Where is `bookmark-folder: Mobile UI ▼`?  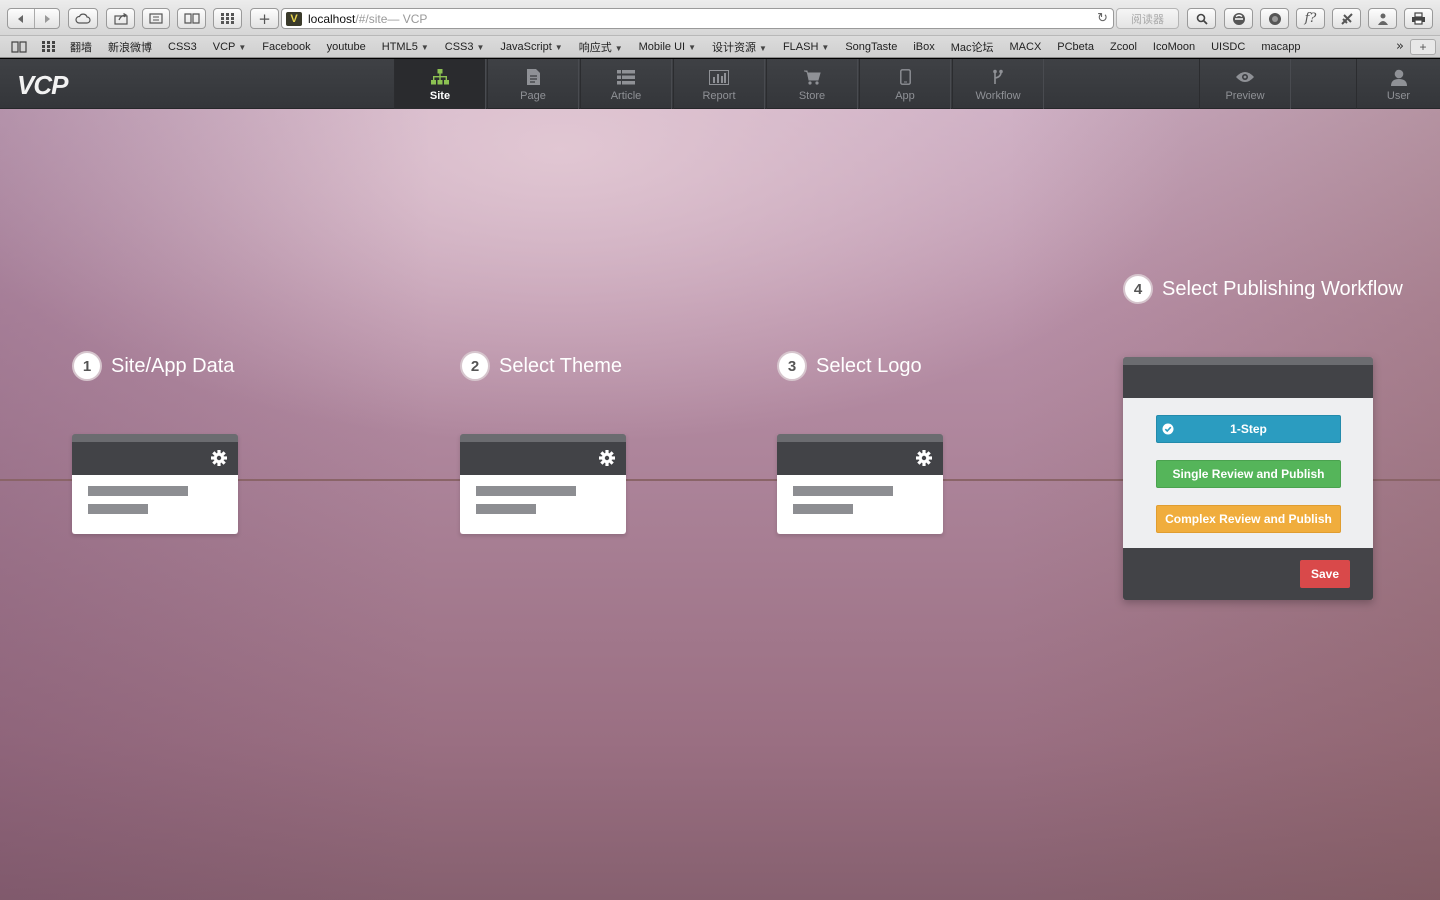 bookmark-folder: Mobile UI ▼ is located at coordinates (667, 47).